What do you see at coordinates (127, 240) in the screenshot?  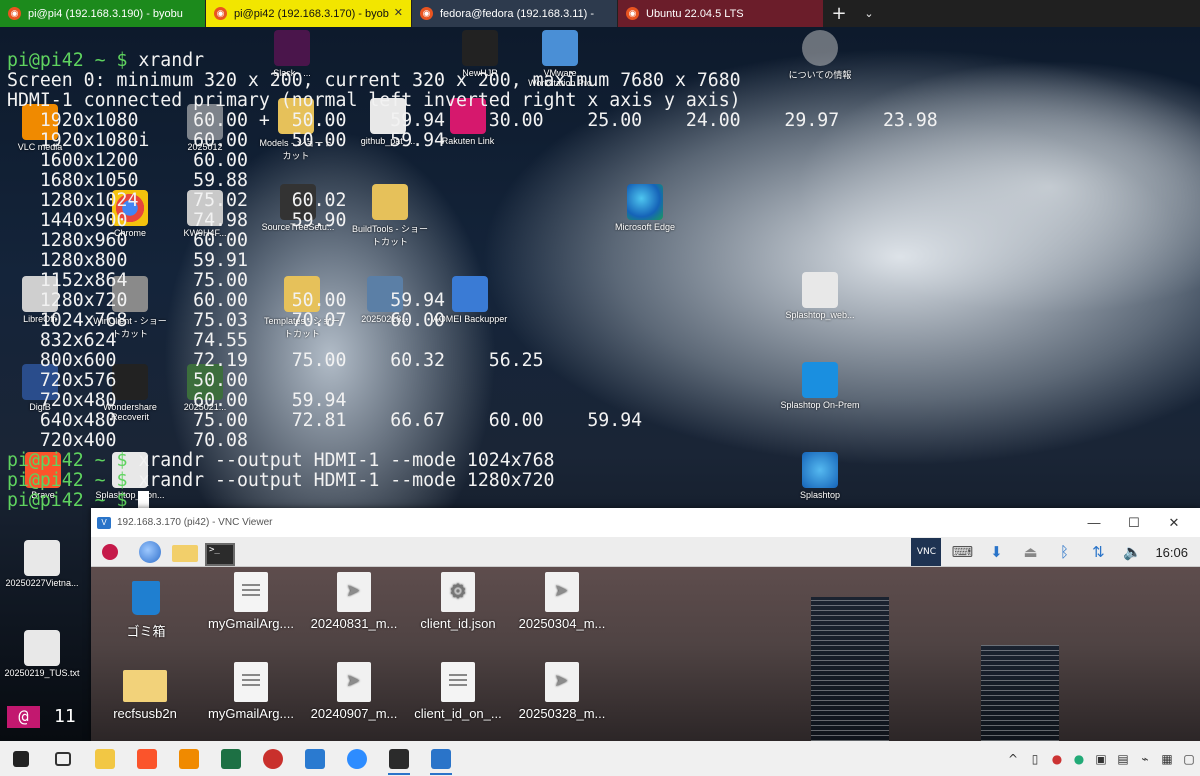 I see `terminal-line: 1280x960 60.00` at bounding box center [127, 240].